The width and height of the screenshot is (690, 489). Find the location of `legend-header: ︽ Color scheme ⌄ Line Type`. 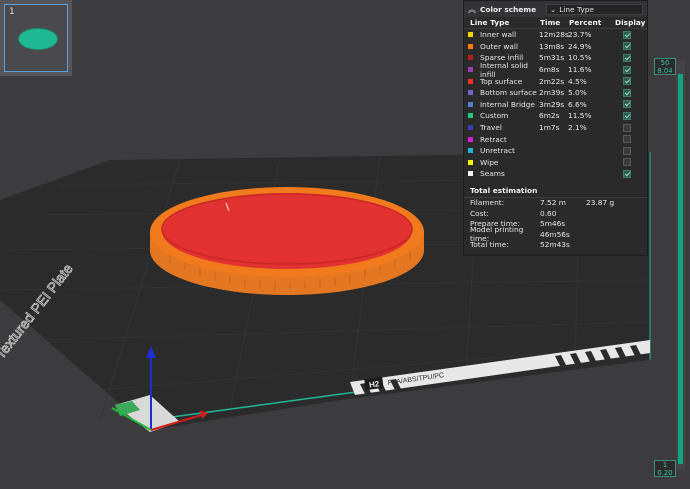

legend-header: ︽ Color scheme ⌄ Line Type is located at coordinates (555, 9).